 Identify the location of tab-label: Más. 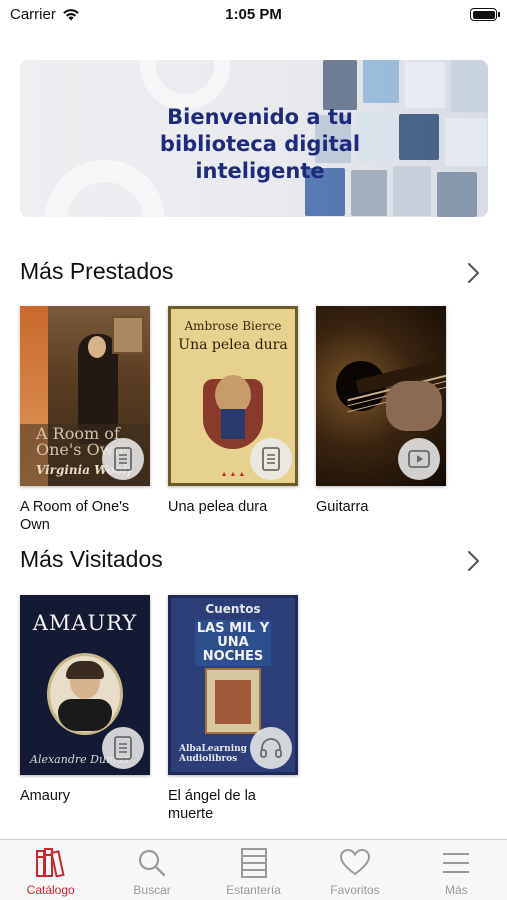
(456, 890).